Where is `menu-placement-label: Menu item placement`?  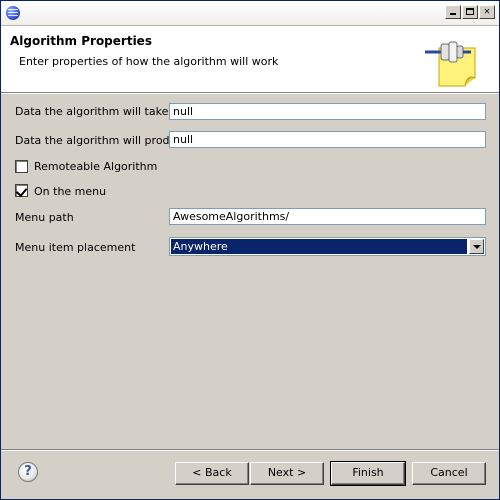 menu-placement-label: Menu item placement is located at coordinates (75, 247).